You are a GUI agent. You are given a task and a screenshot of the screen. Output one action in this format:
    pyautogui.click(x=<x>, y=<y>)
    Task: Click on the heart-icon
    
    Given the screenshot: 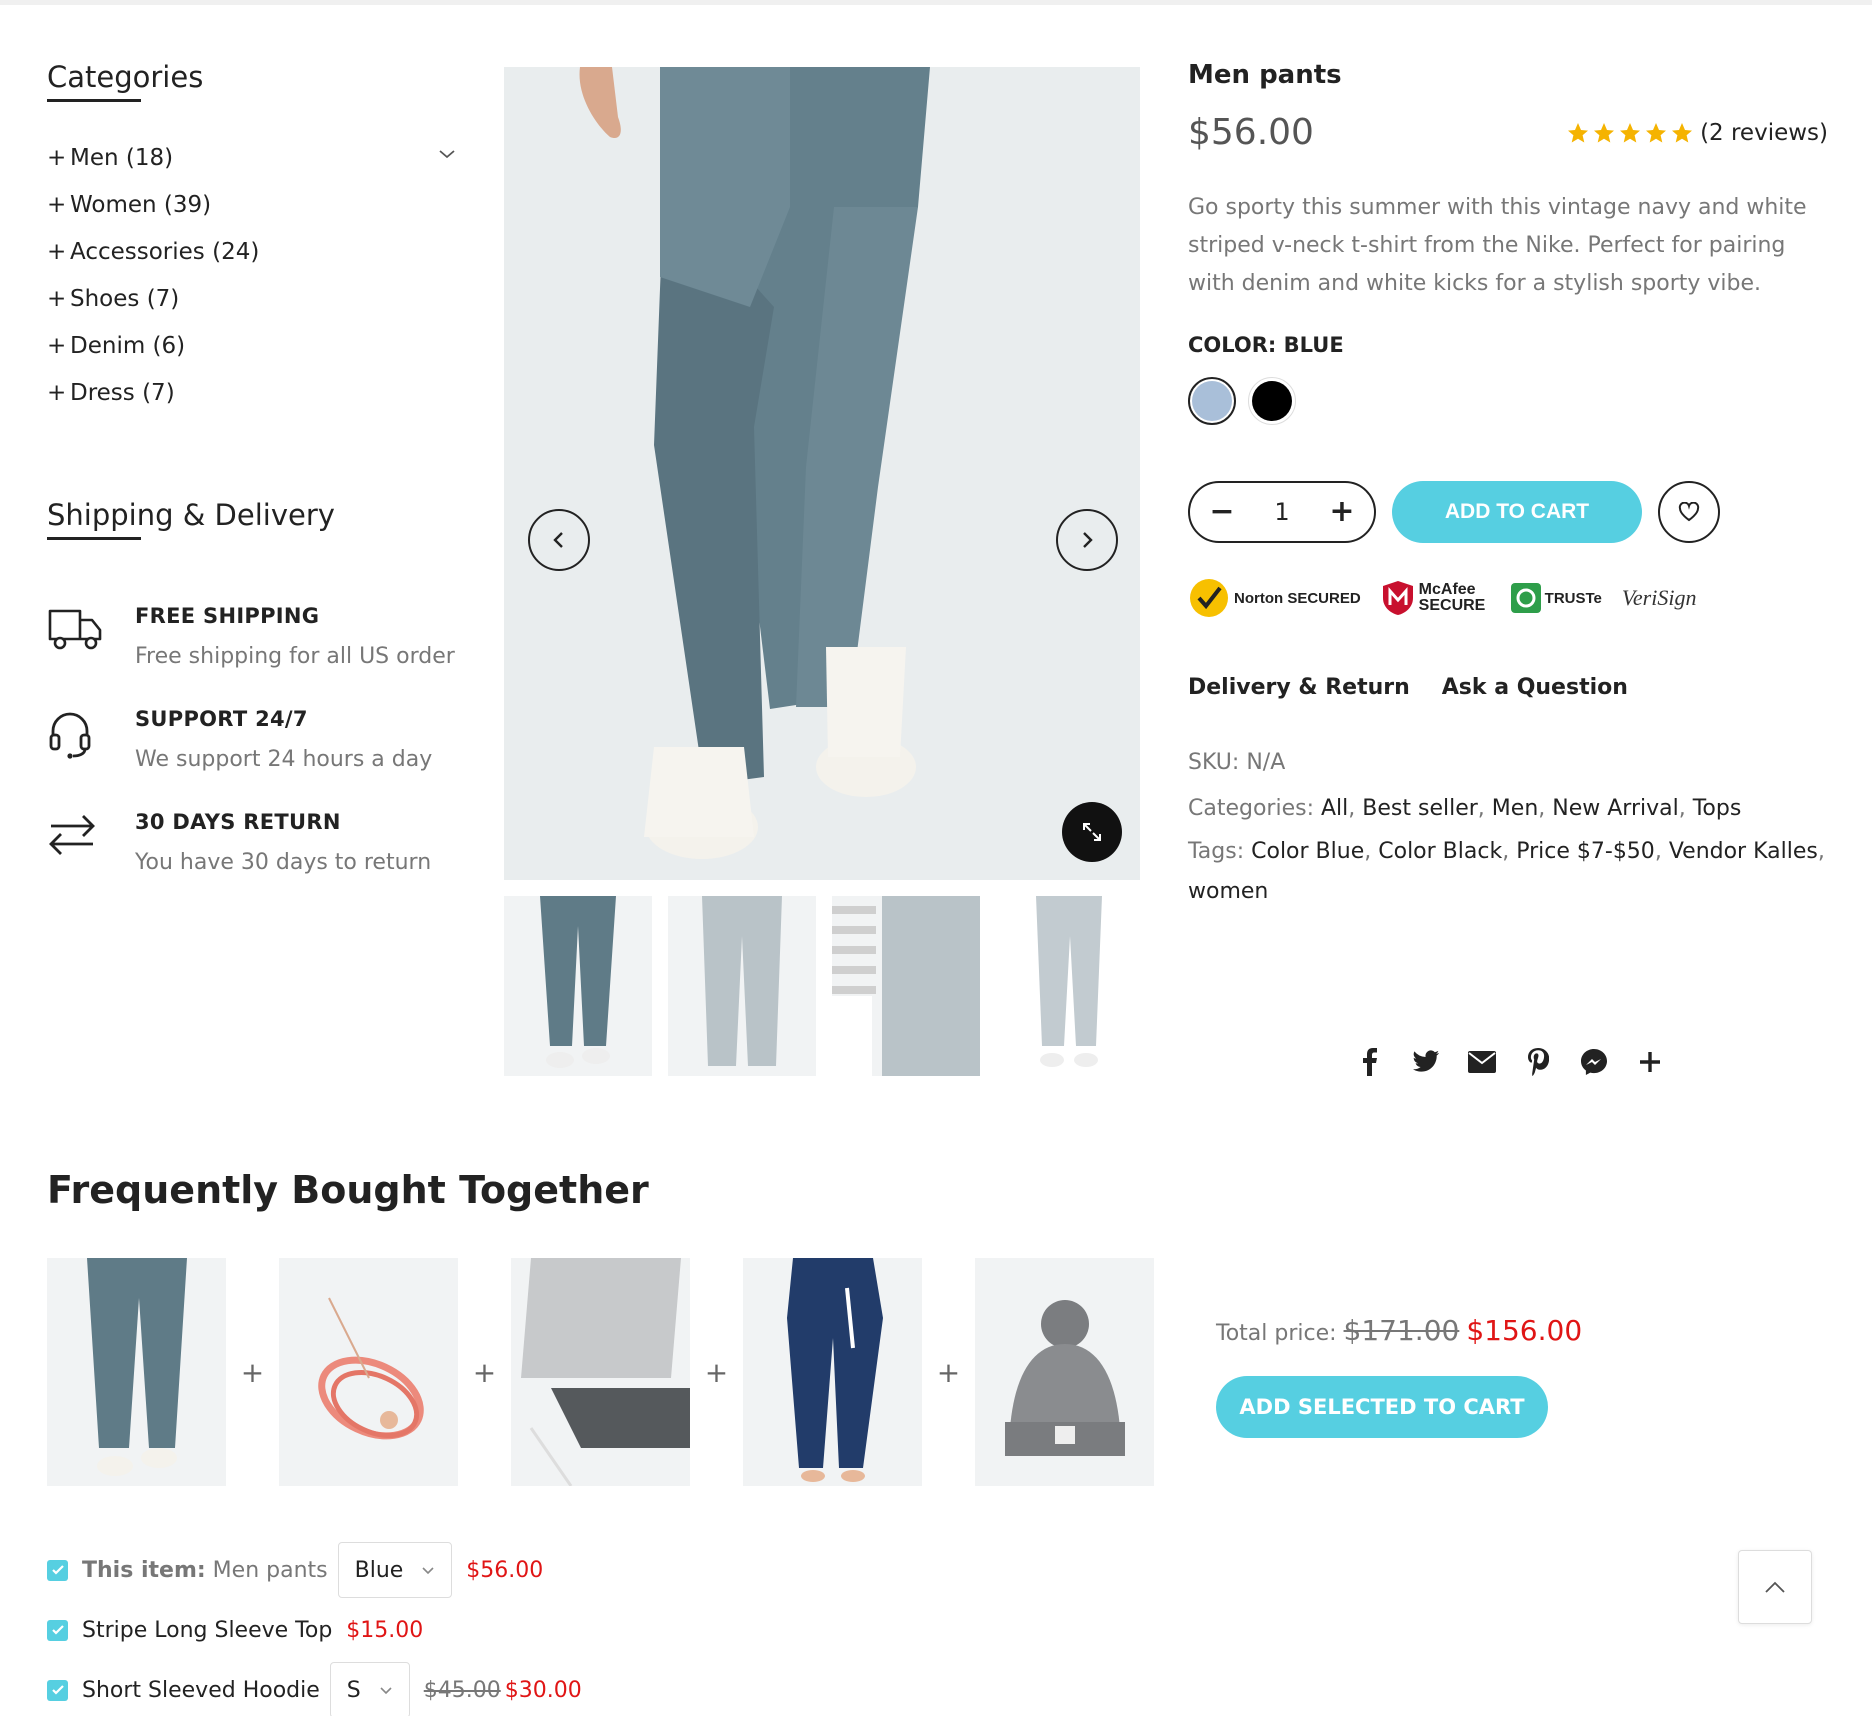 What is the action you would take?
    pyautogui.click(x=1689, y=512)
    